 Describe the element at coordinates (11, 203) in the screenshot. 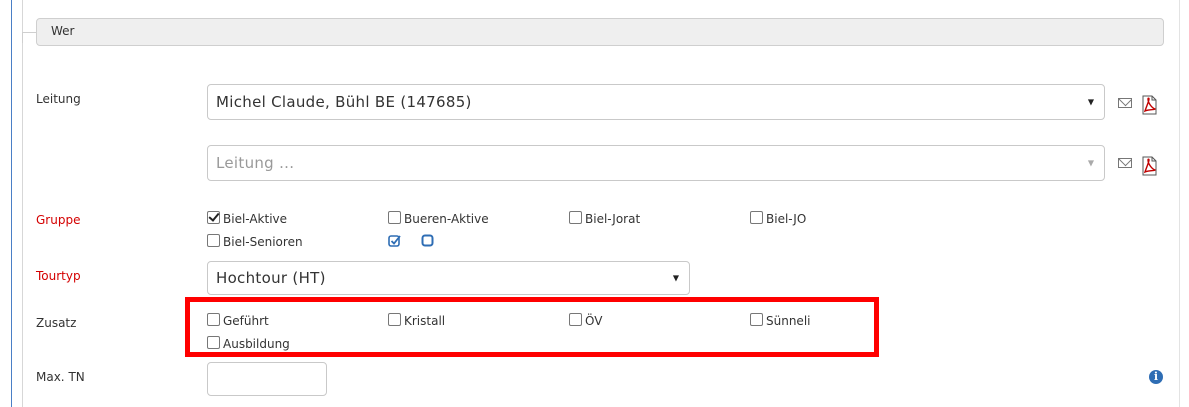

I see `left-accent-line` at that location.